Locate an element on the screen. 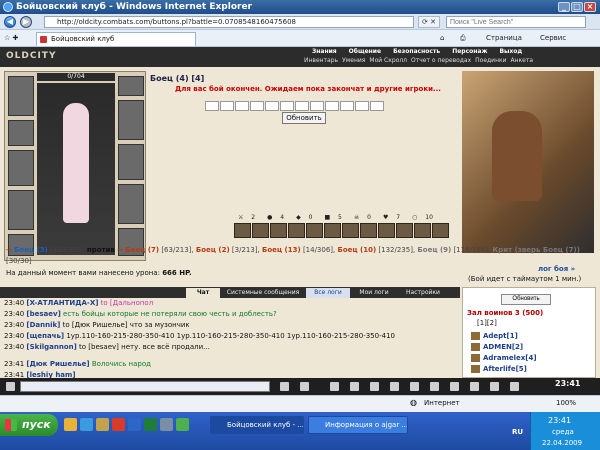  refresh-stop-icon: ⟳ ✕ is located at coordinates (429, 22).